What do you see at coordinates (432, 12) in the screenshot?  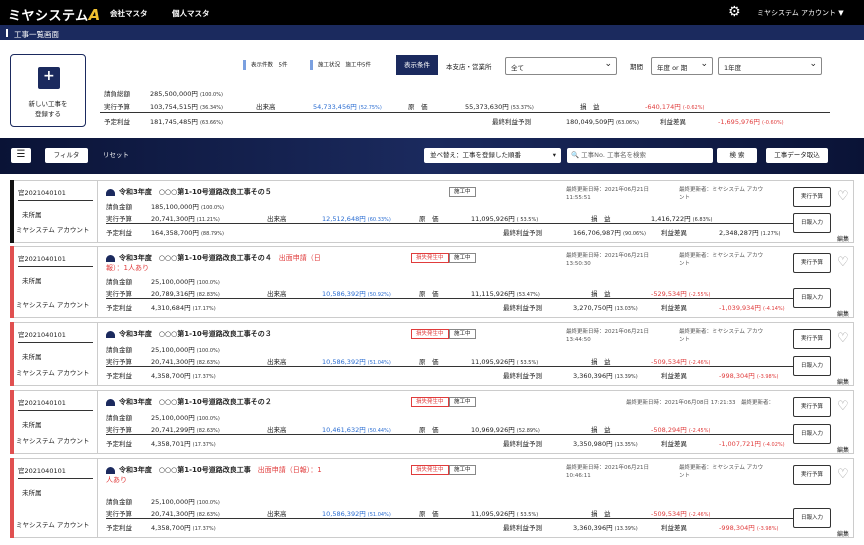 I see `top-bar: ミヤシステムA 会社マスタ 個人マスタ ⚙ ミヤシステム アカウント ▼` at bounding box center [432, 12].